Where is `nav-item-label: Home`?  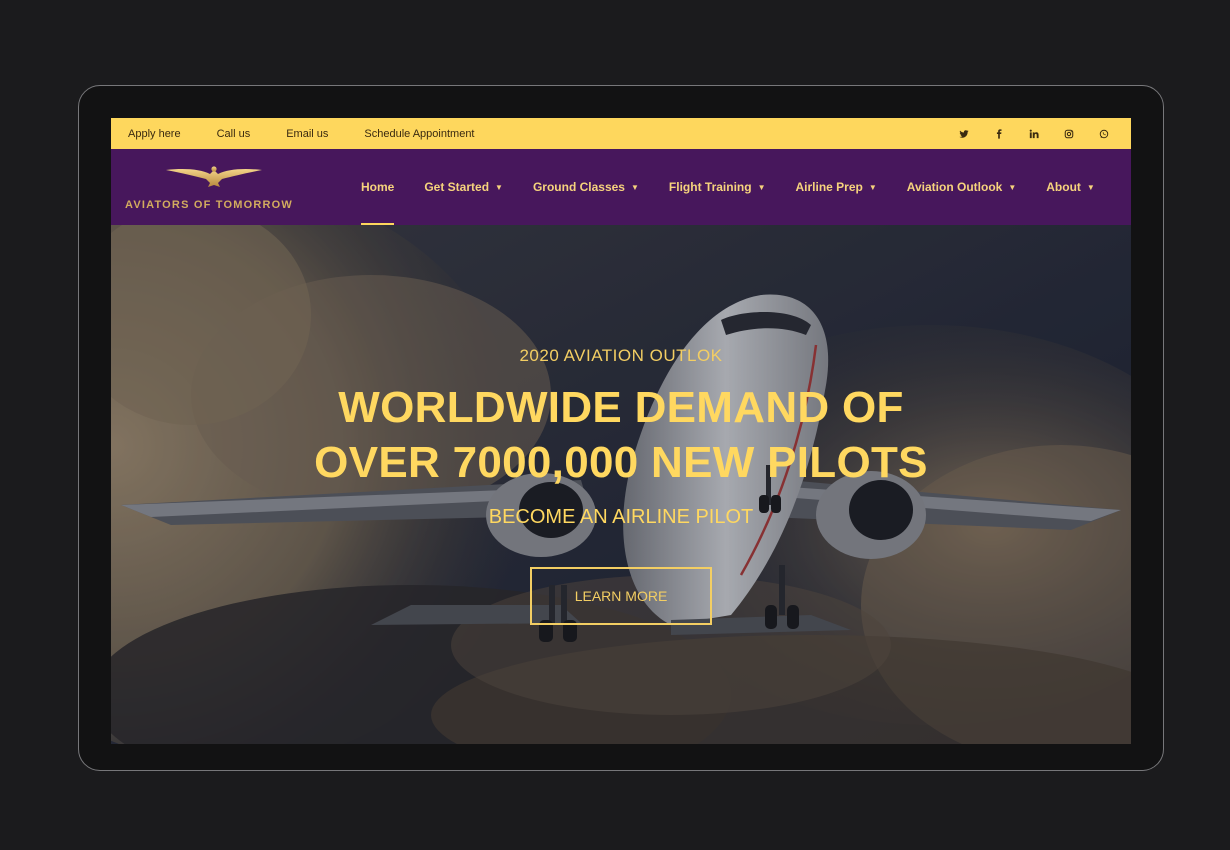 nav-item-label: Home is located at coordinates (378, 187).